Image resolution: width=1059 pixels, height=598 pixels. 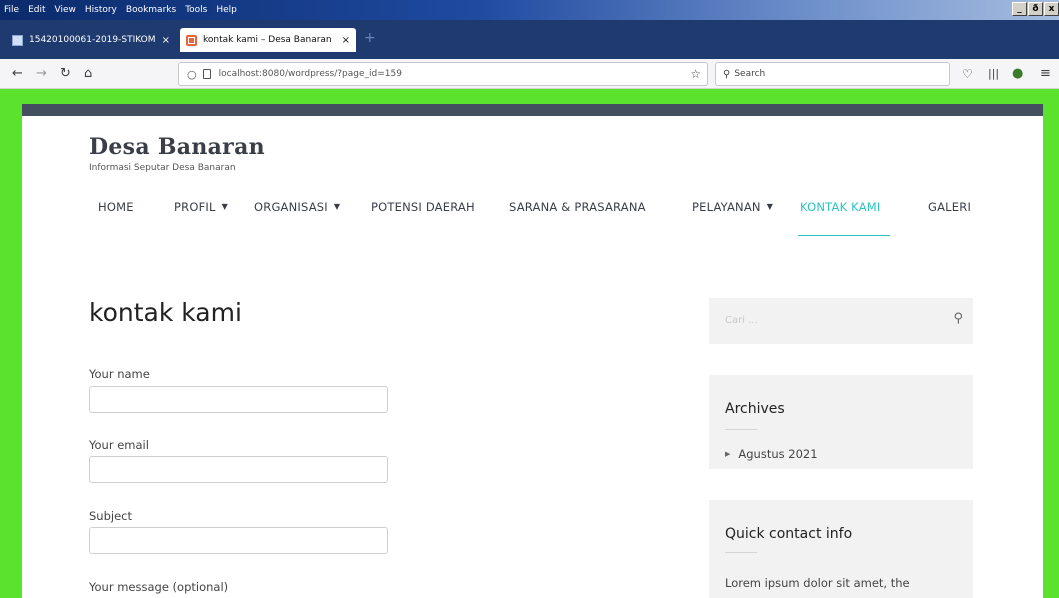 What do you see at coordinates (65, 74) in the screenshot?
I see `reload-icon: ↻` at bounding box center [65, 74].